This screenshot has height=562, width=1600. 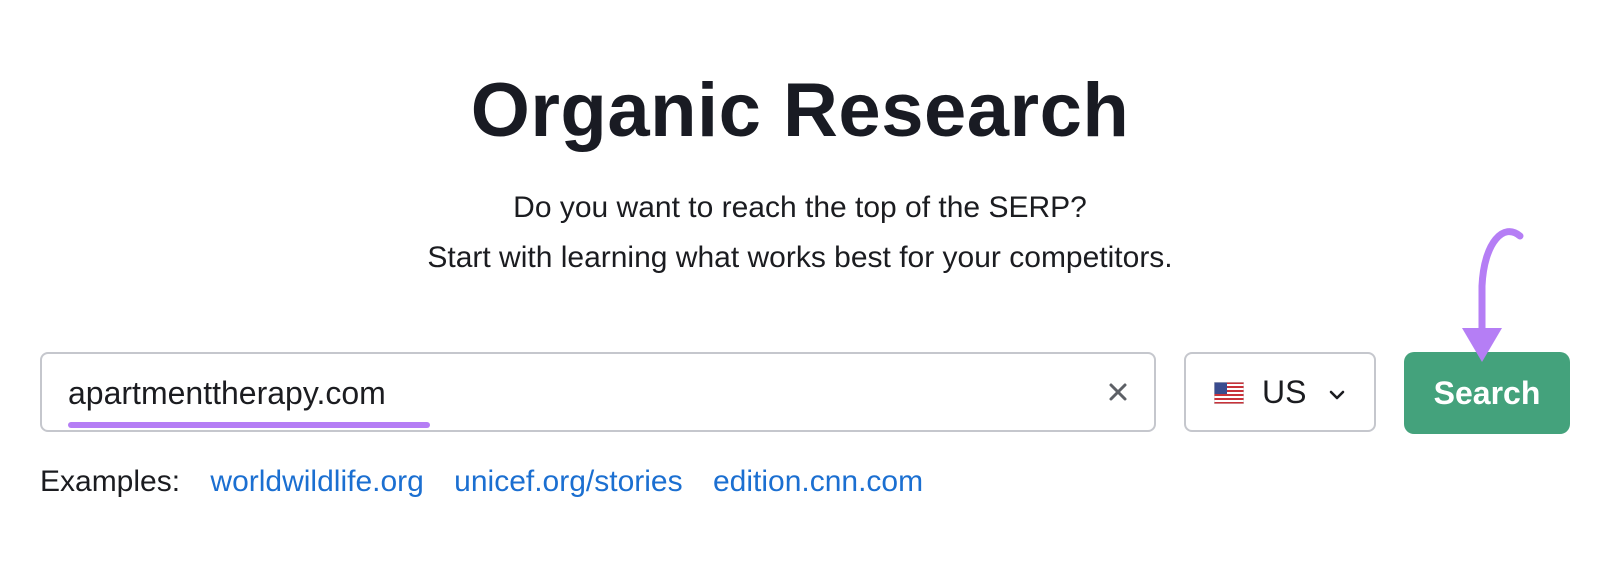 What do you see at coordinates (598, 392) in the screenshot?
I see `domain-search-field: apartmenttherapy.com` at bounding box center [598, 392].